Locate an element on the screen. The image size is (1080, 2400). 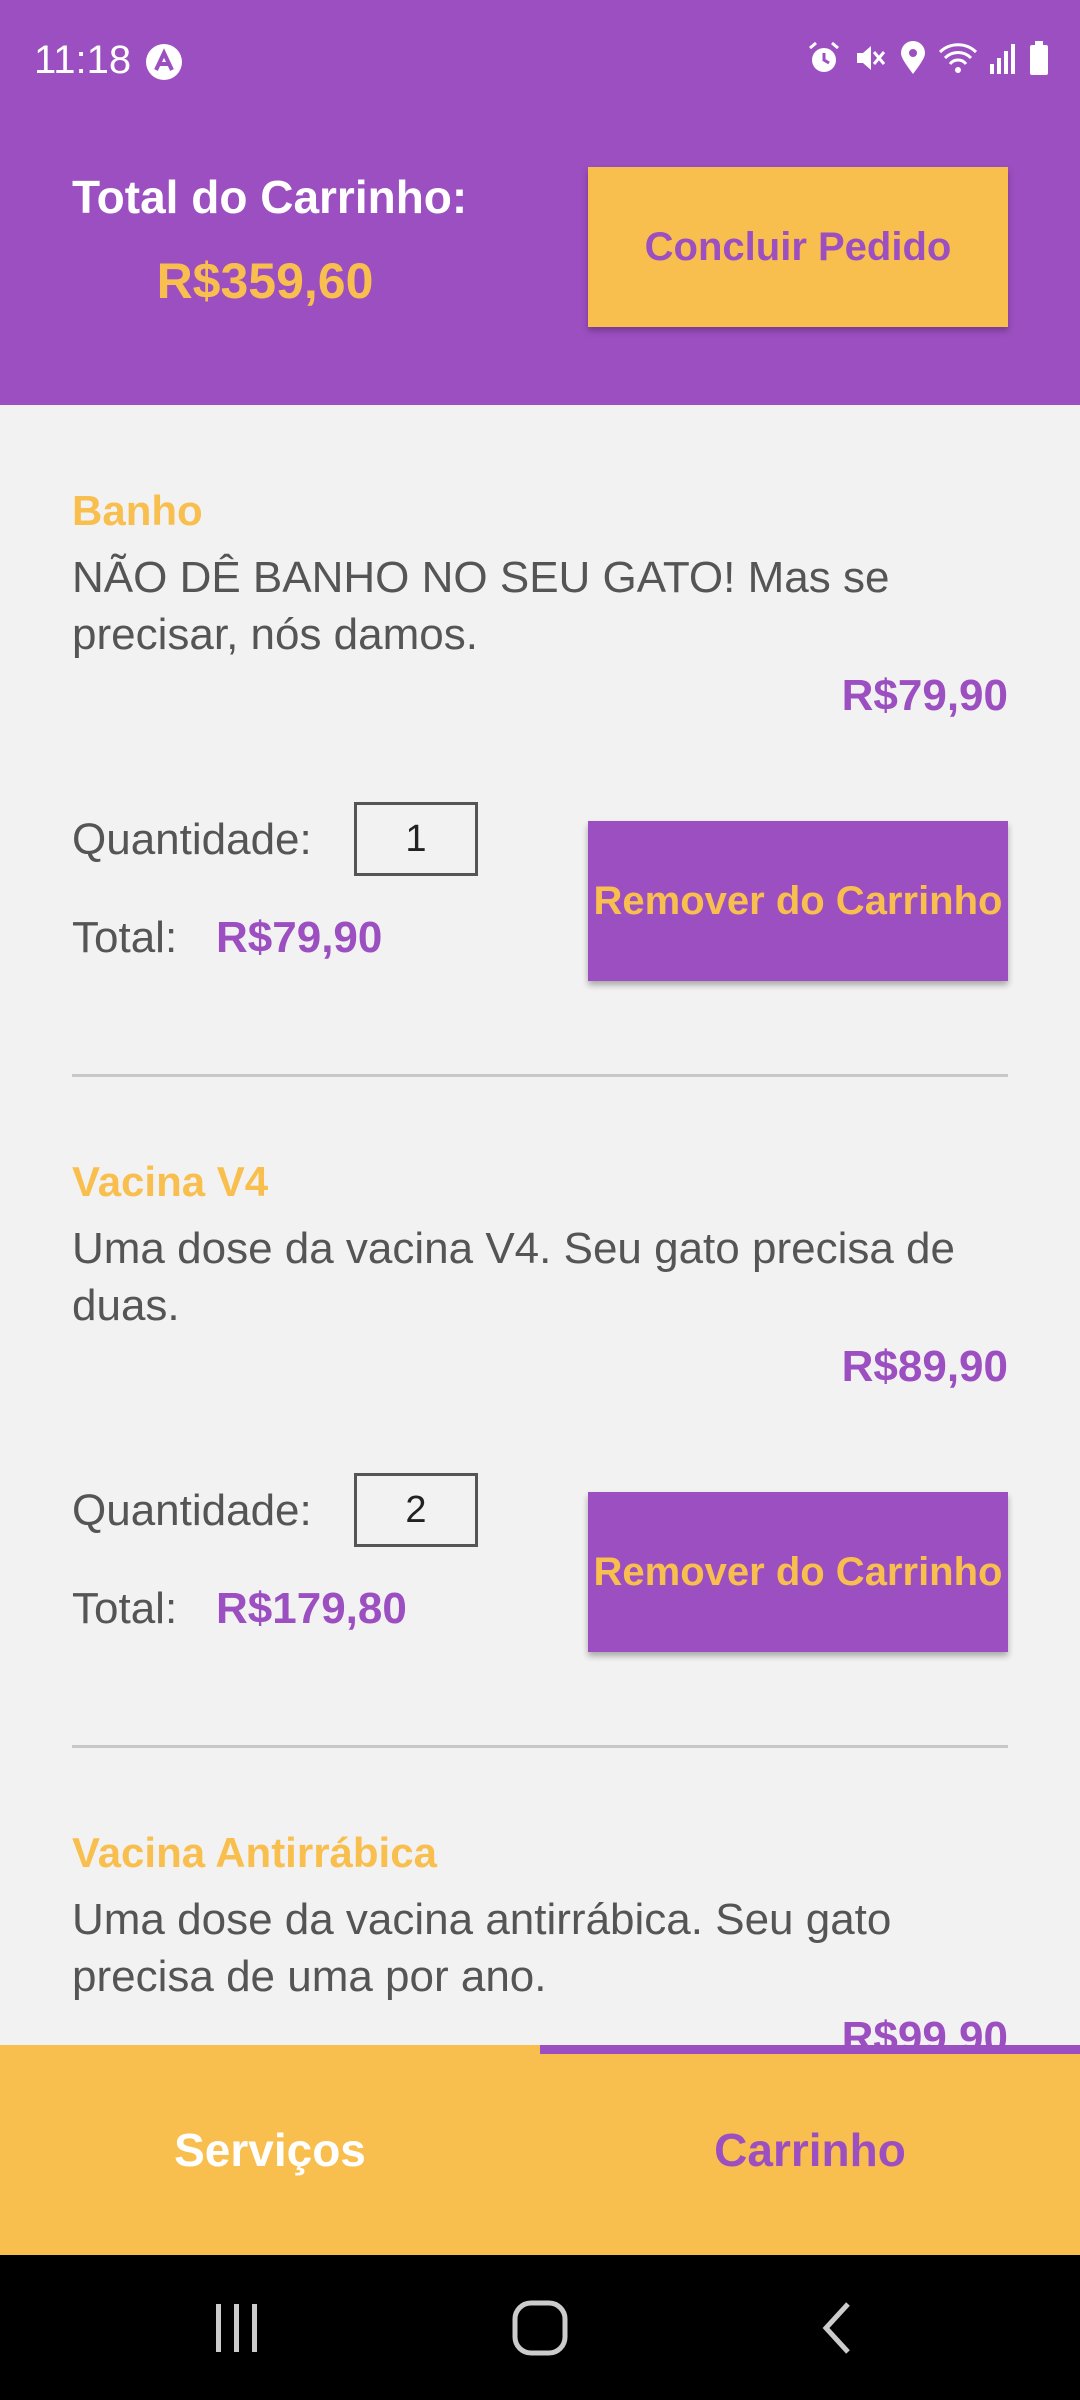
alarm-icon is located at coordinates (824, 58).